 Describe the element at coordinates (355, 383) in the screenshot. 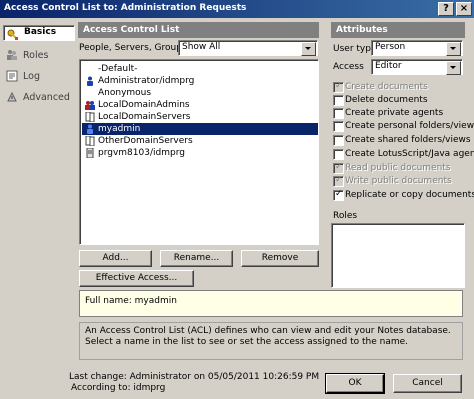

I see `ok-button: OK` at that location.